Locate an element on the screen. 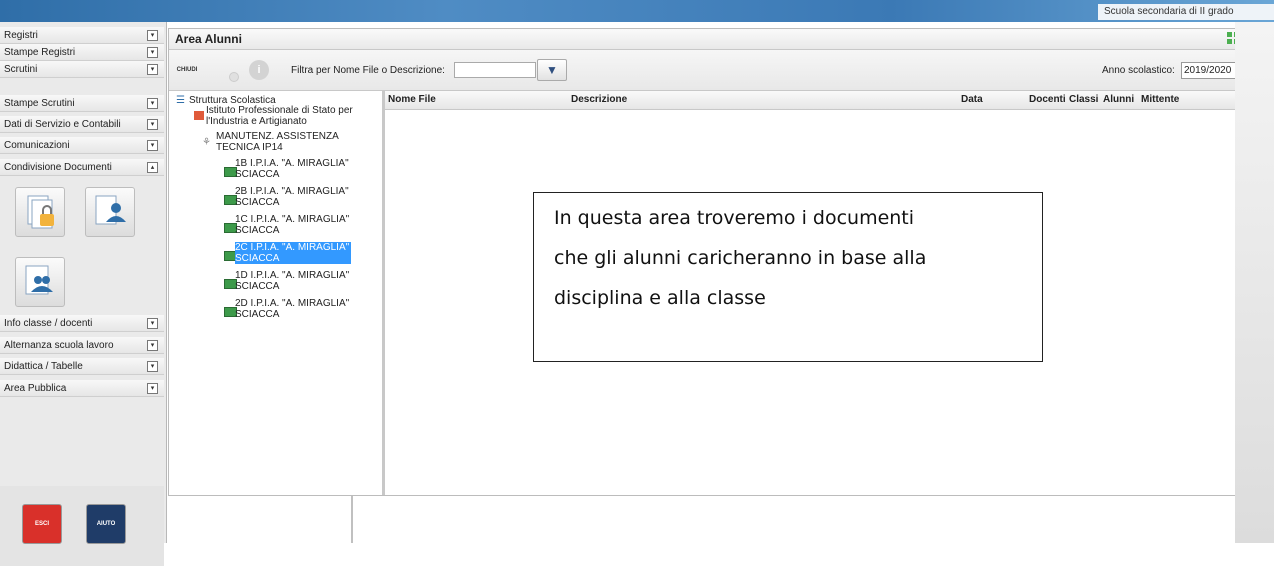  school-structure-icon: ☰ is located at coordinates (180, 100).